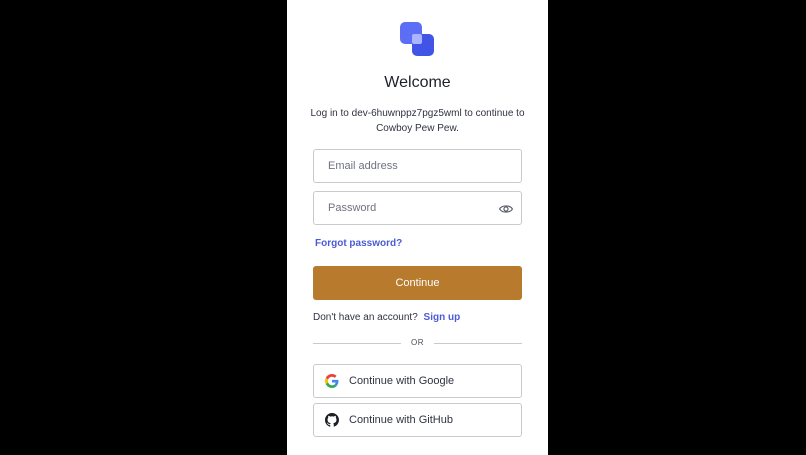 This screenshot has height=455, width=806. I want to click on or-divider: OR, so click(417, 342).